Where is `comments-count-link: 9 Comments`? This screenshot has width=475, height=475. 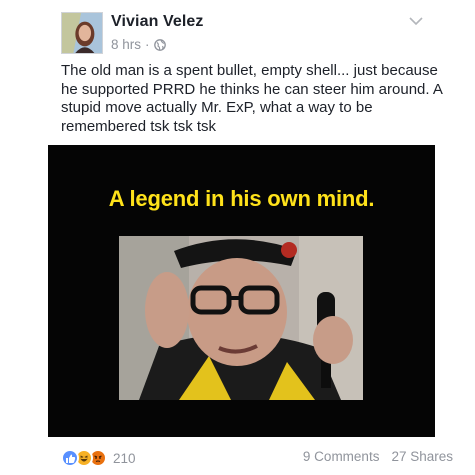
comments-count-link: 9 Comments is located at coordinates (341, 456).